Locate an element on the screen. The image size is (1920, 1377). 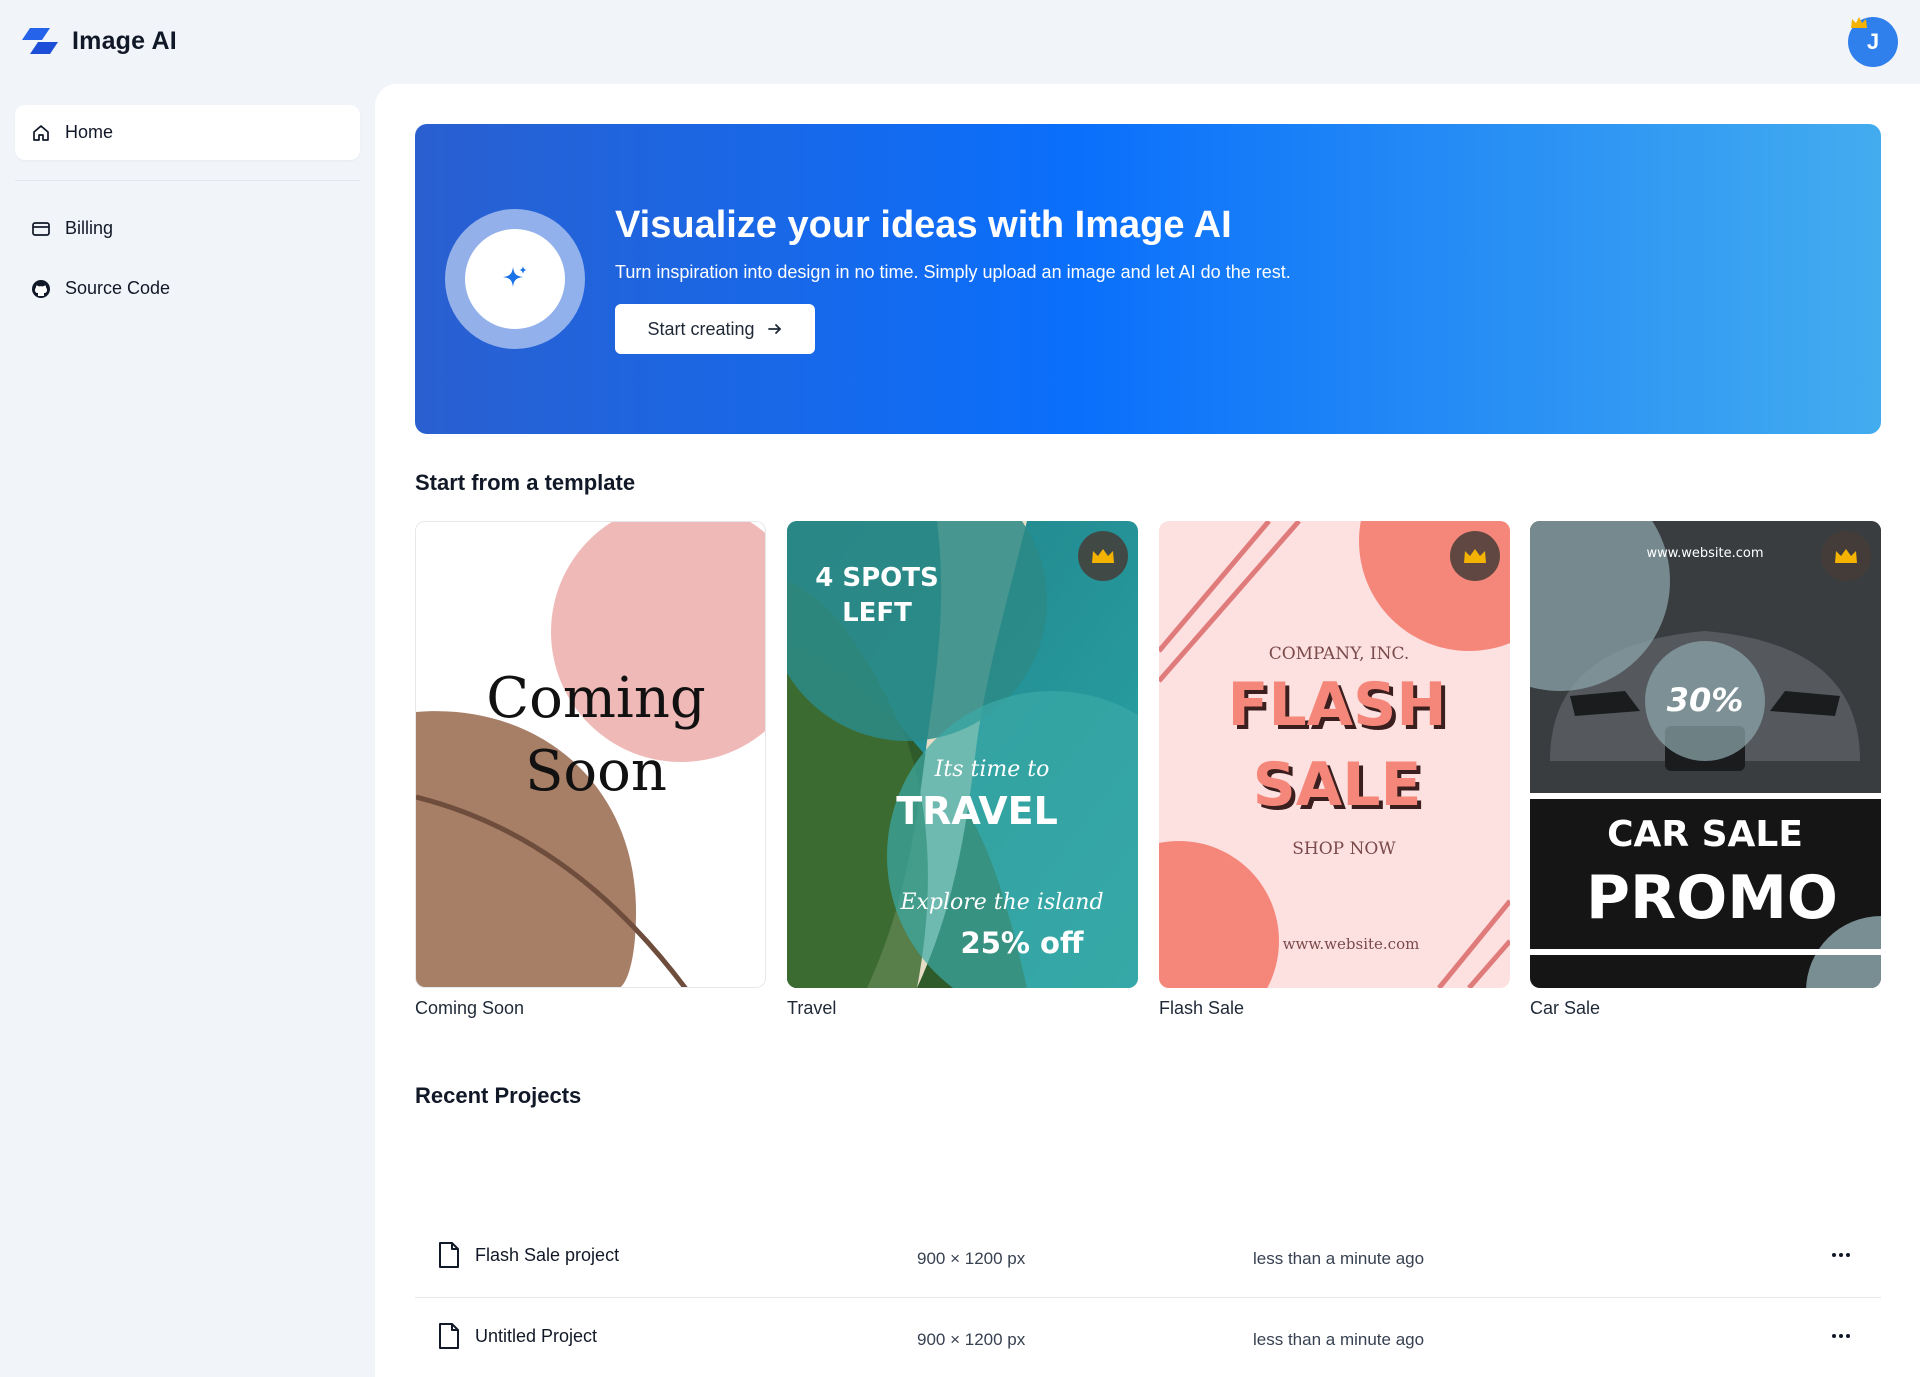
flash-website: www.website.com is located at coordinates (1351, 944).